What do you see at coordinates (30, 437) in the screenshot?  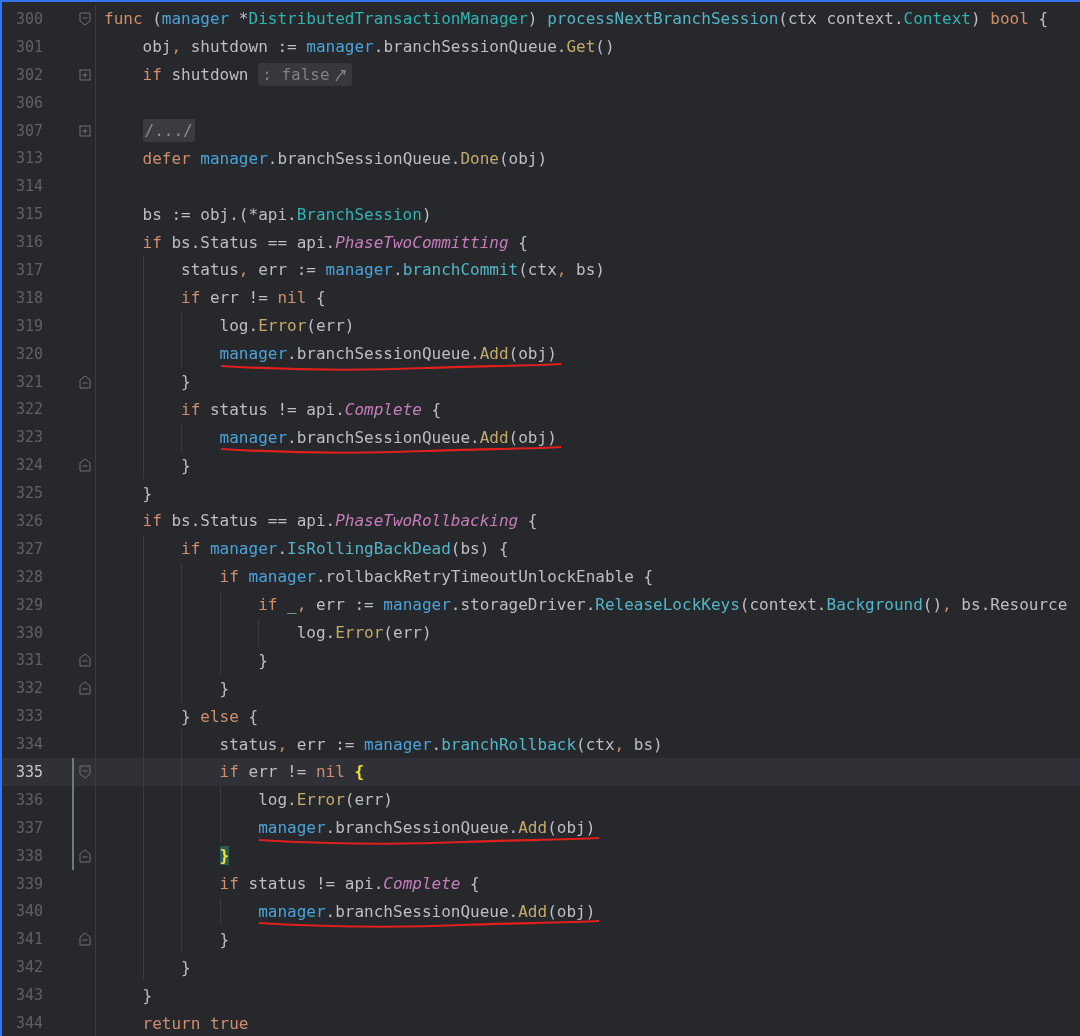 I see `line-number: 323` at bounding box center [30, 437].